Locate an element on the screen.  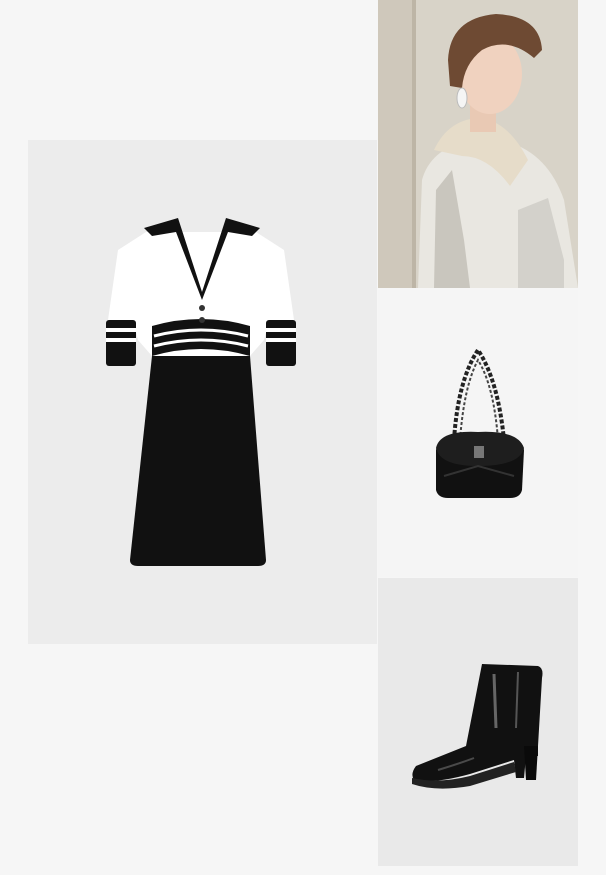
model-photo-tile is located at coordinates (478, 144).